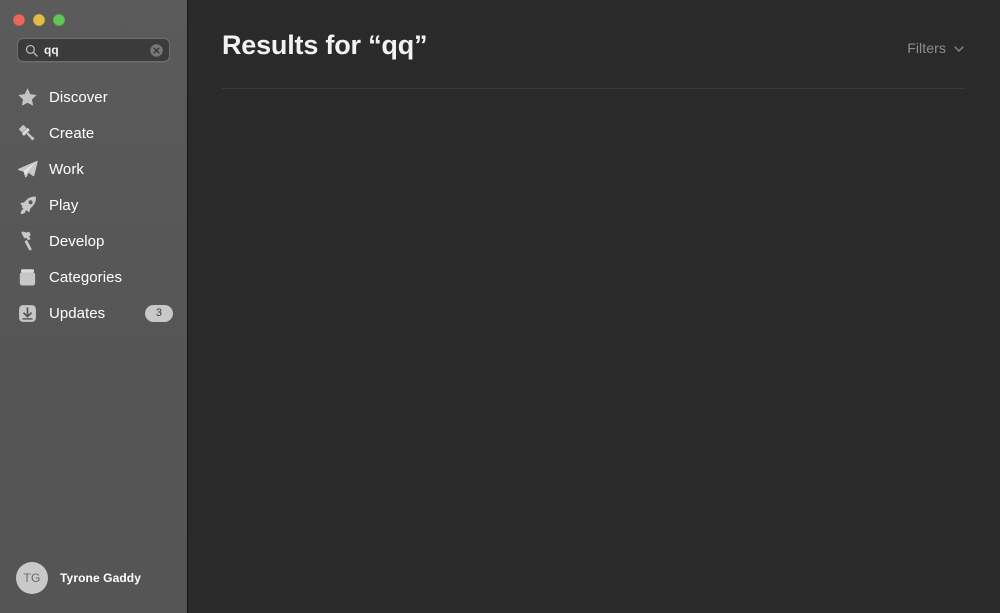 This screenshot has width=1000, height=613. What do you see at coordinates (27, 241) in the screenshot?
I see `hammer-icon` at bounding box center [27, 241].